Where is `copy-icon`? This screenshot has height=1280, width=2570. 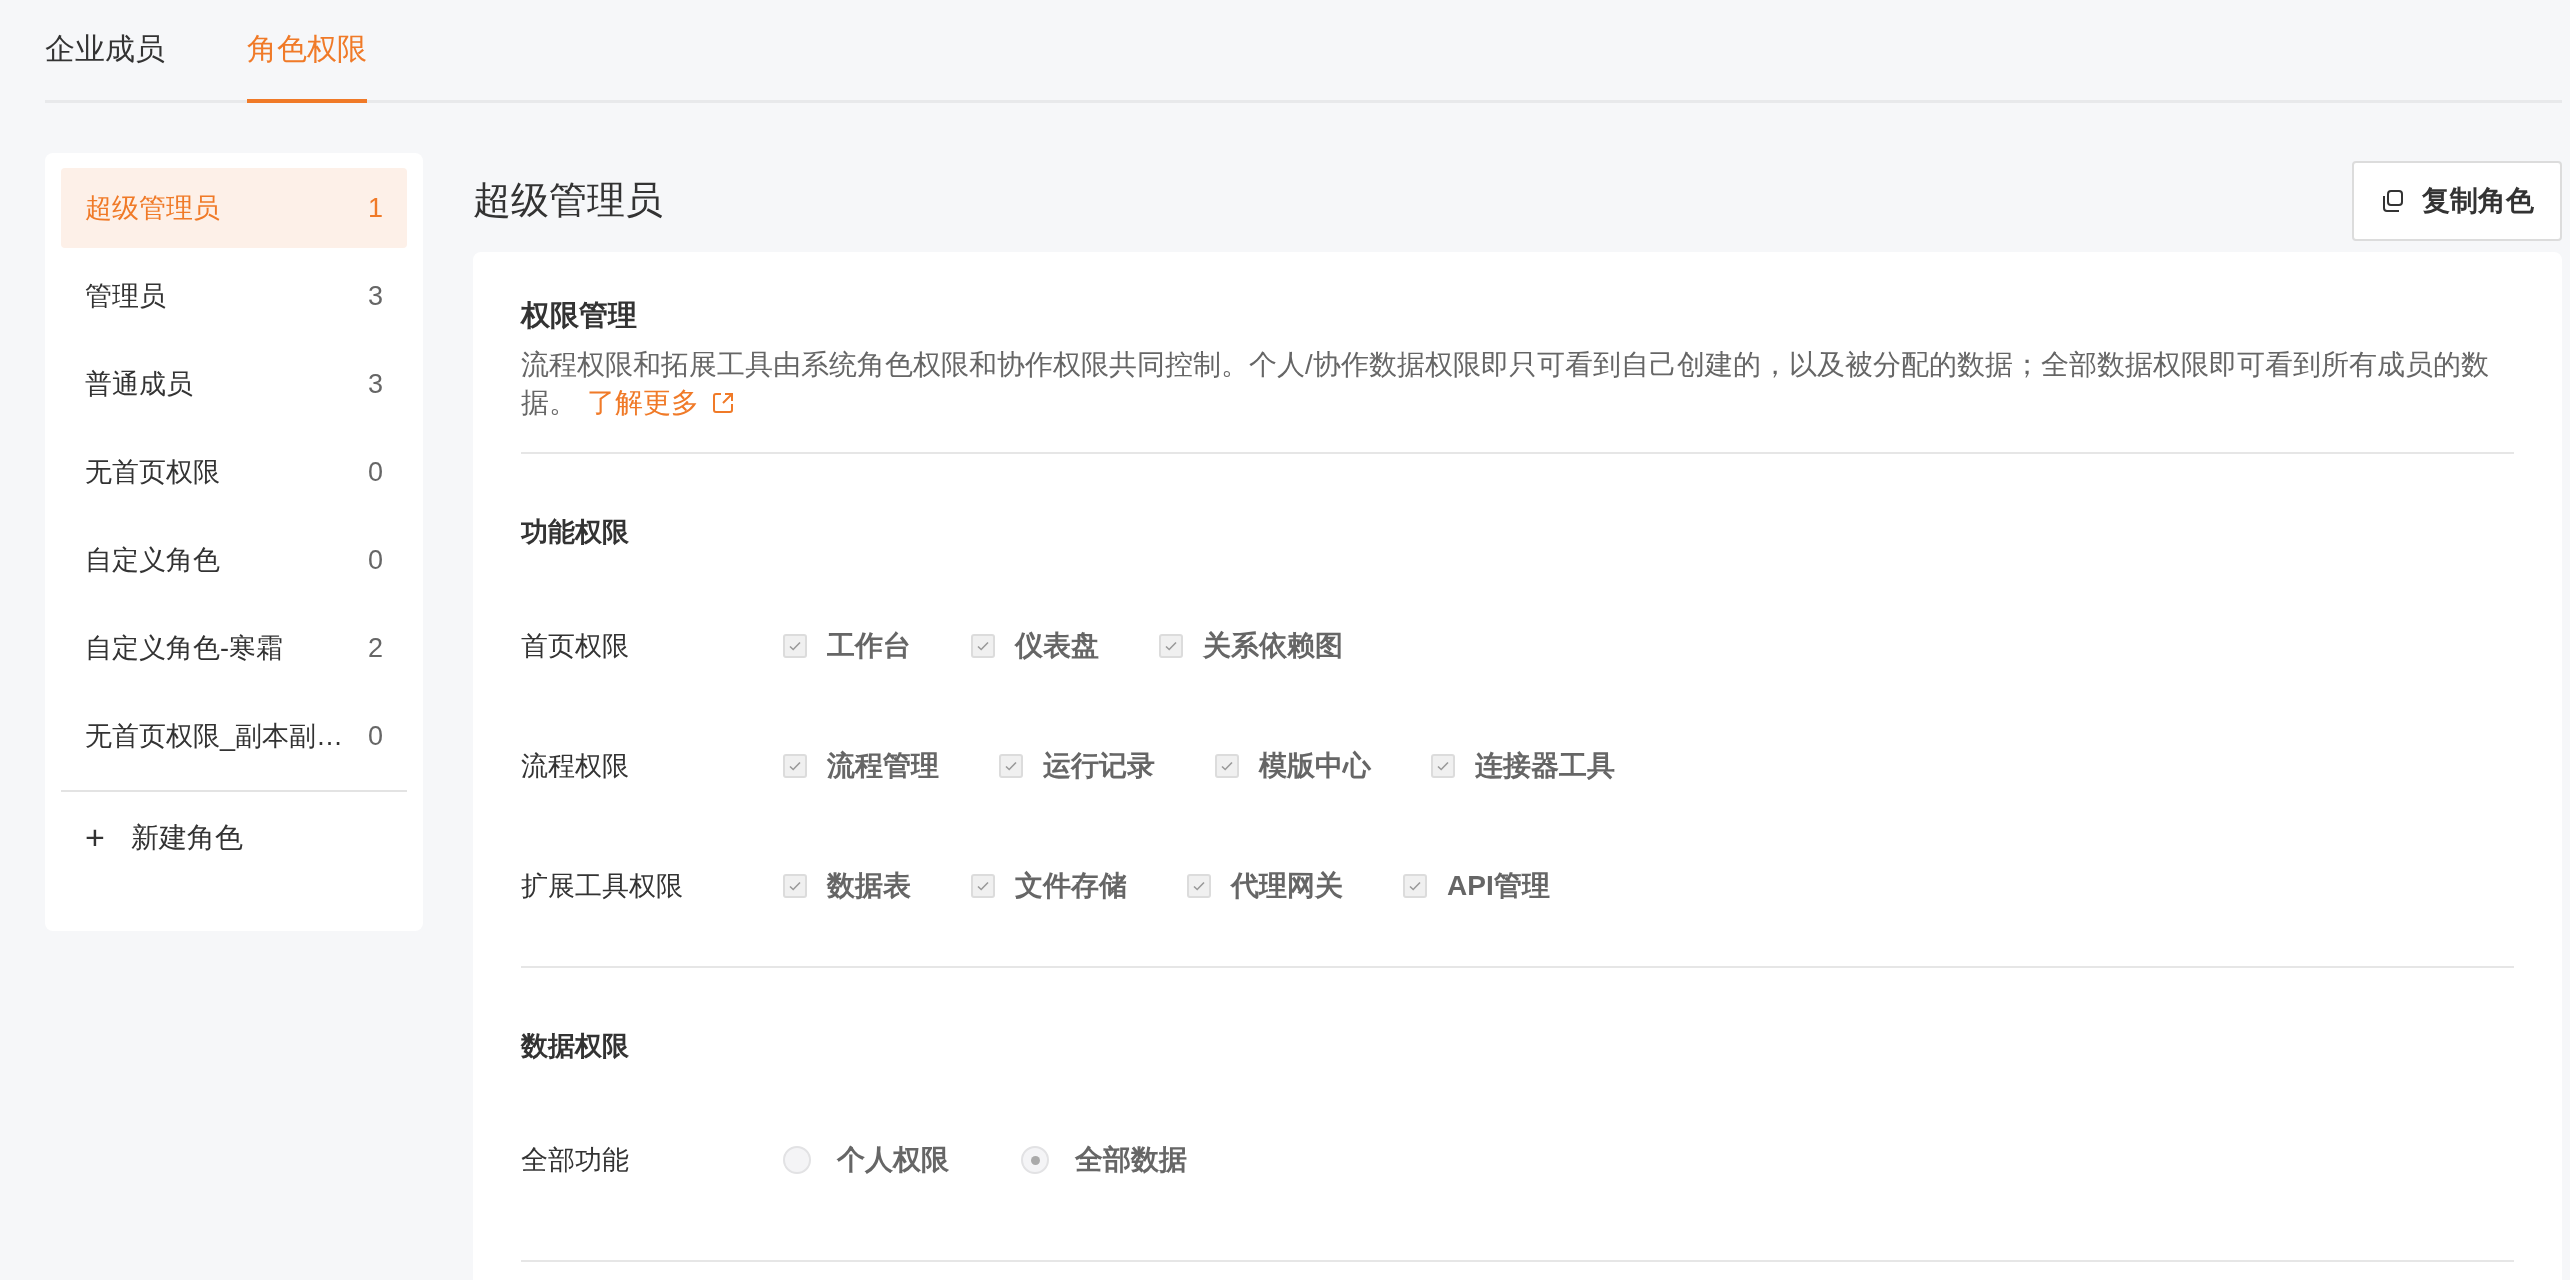 copy-icon is located at coordinates (2392, 200).